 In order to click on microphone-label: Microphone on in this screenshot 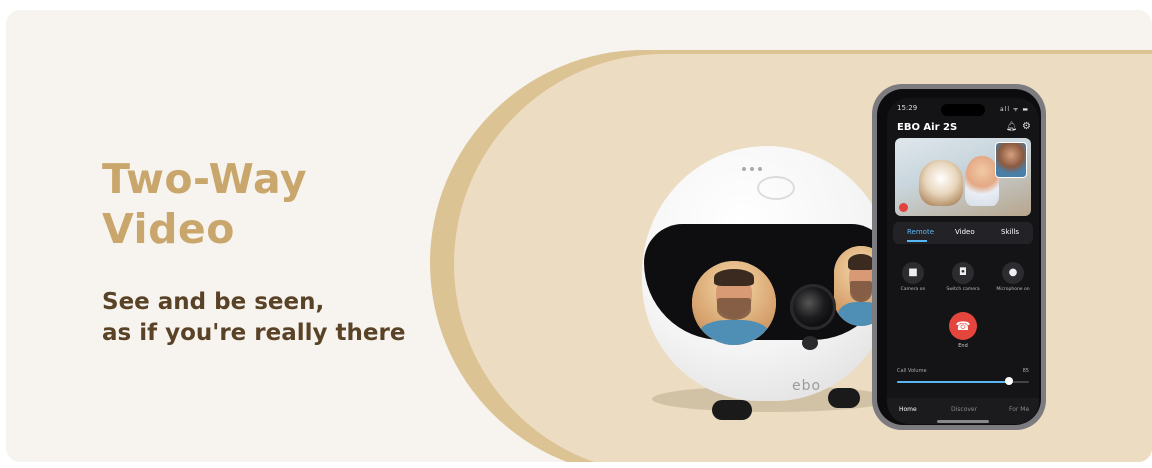, I will do `click(1013, 289)`.